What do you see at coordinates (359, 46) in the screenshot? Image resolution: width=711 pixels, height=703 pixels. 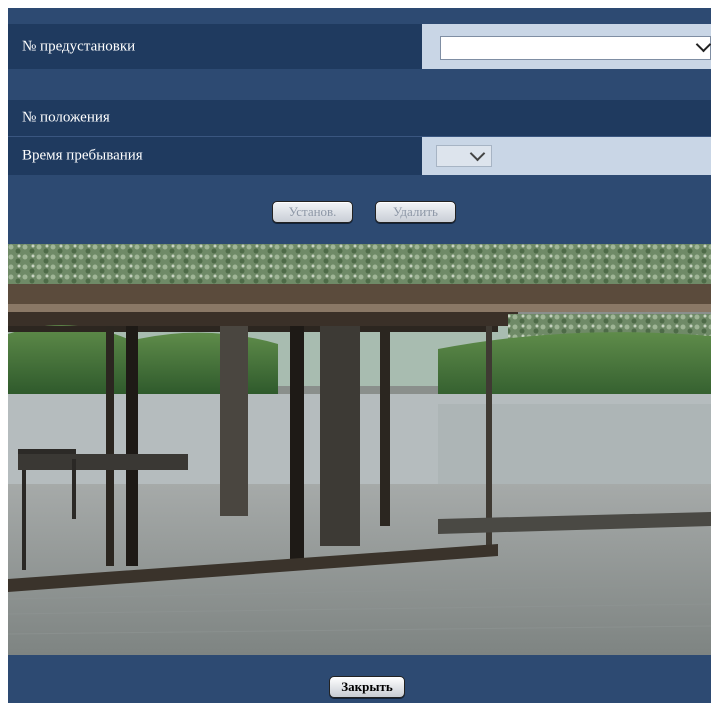 I see `preset-row: № предустановки` at bounding box center [359, 46].